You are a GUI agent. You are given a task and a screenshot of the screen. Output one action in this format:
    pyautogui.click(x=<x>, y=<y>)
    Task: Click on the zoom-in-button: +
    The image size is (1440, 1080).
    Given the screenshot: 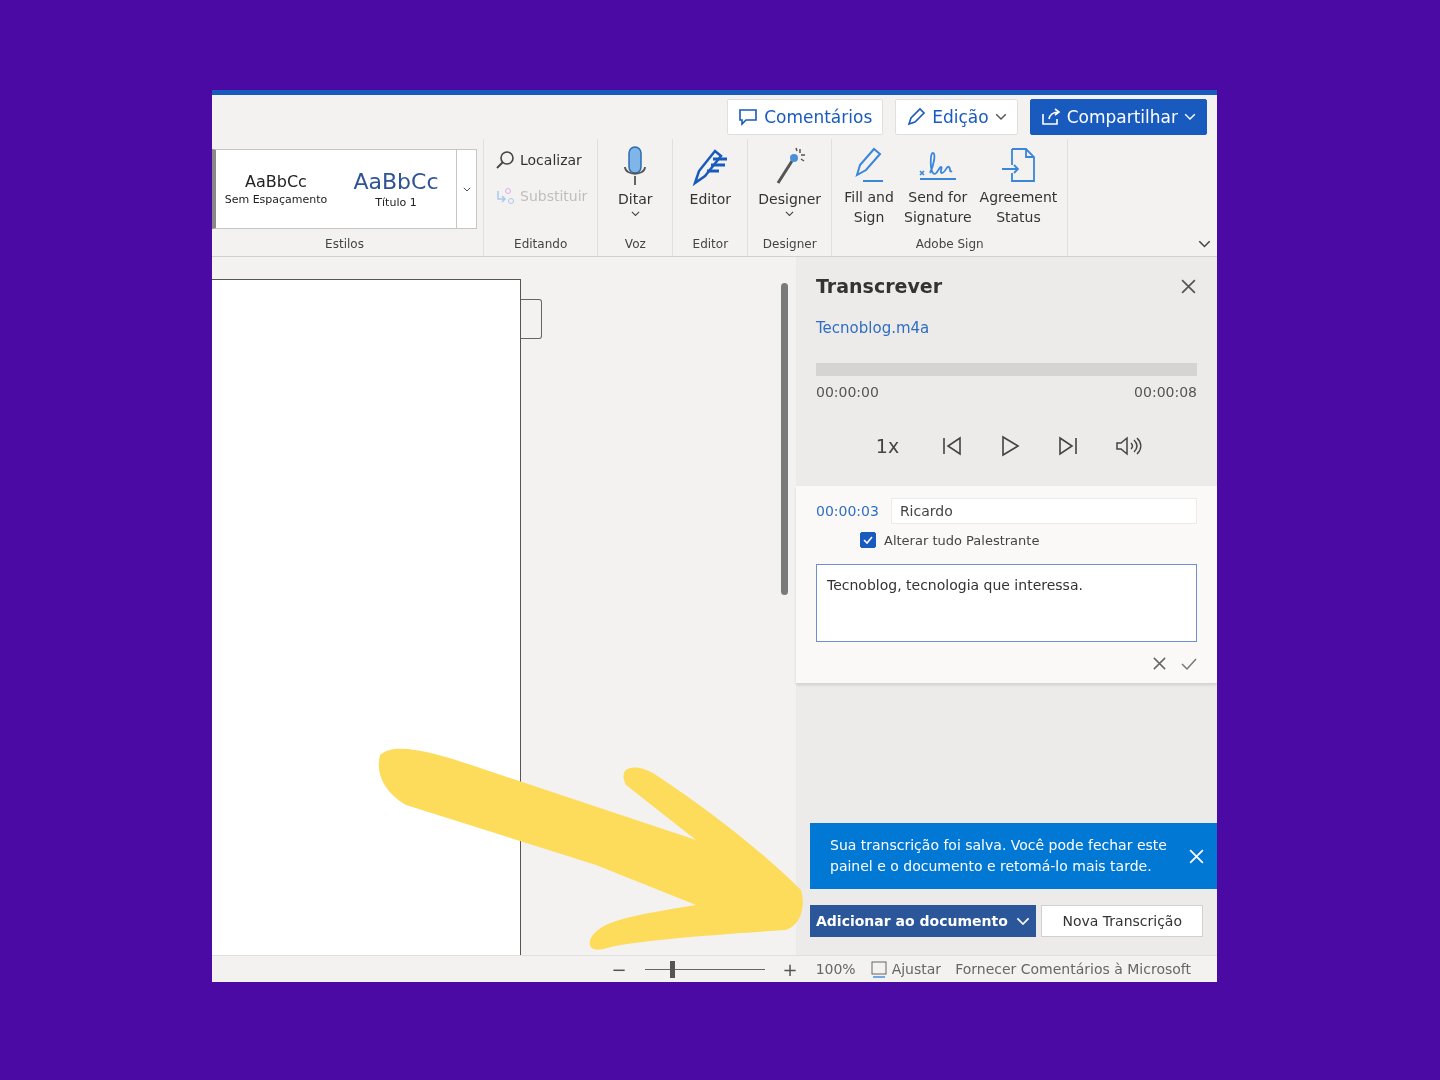 What is the action you would take?
    pyautogui.click(x=790, y=969)
    